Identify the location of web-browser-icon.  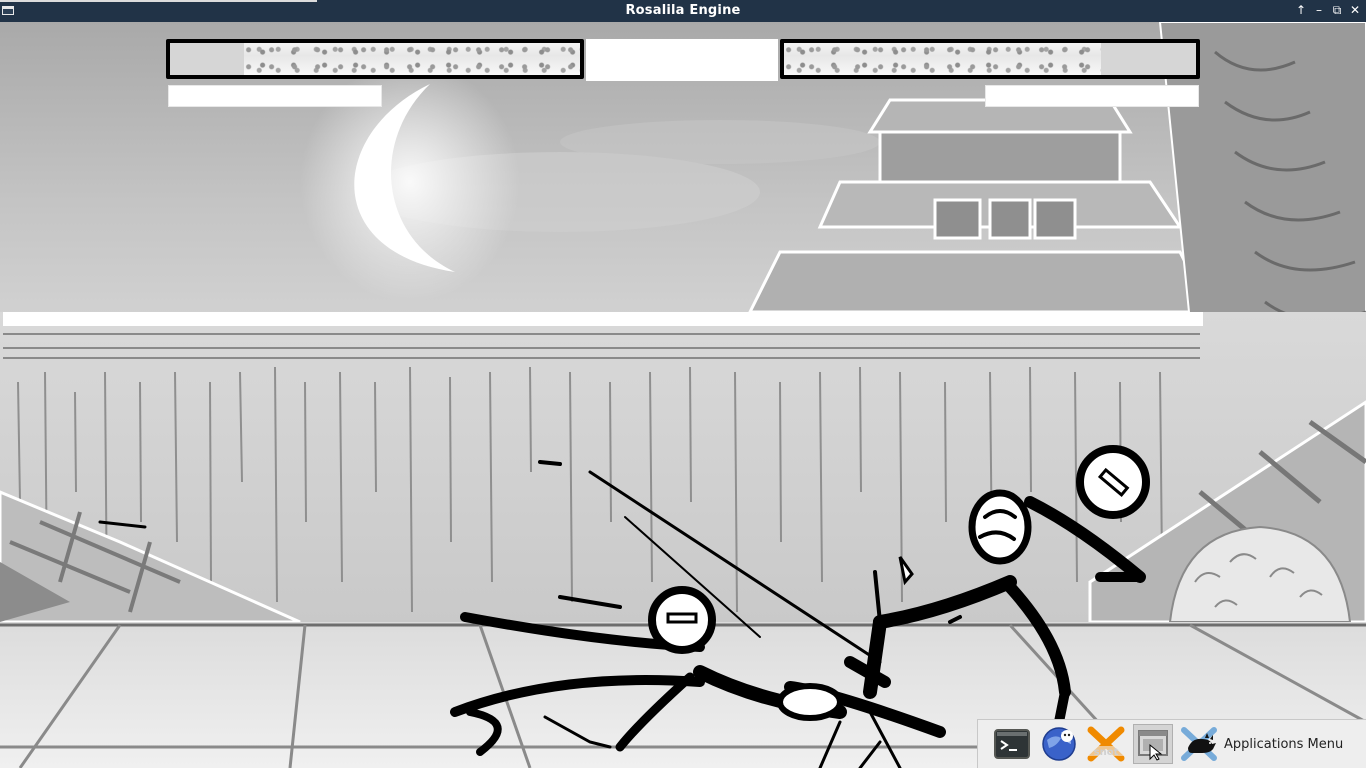
(1059, 744).